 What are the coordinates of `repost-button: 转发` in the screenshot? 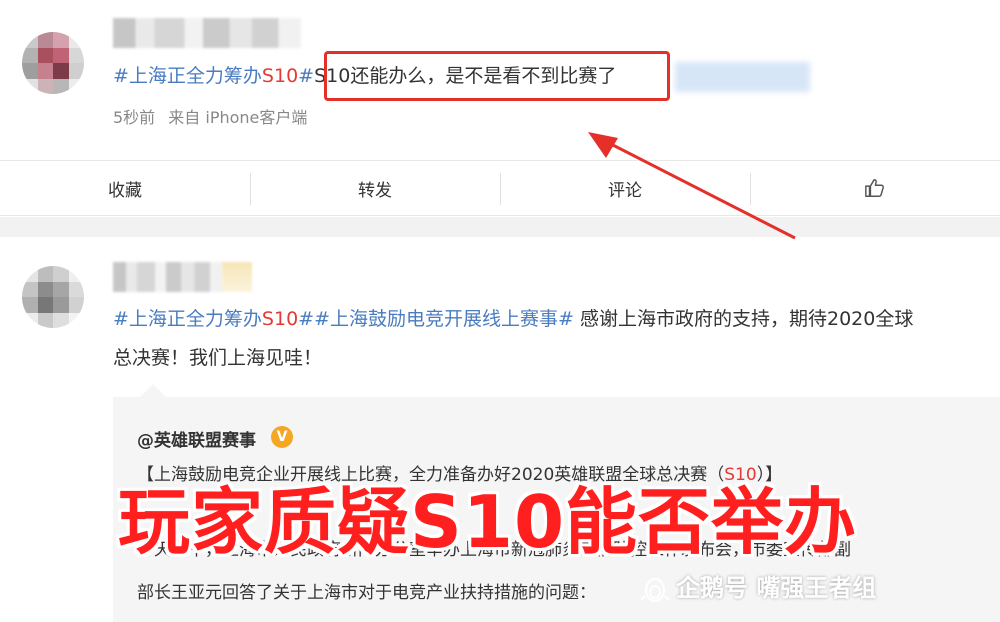 It's located at (375, 188).